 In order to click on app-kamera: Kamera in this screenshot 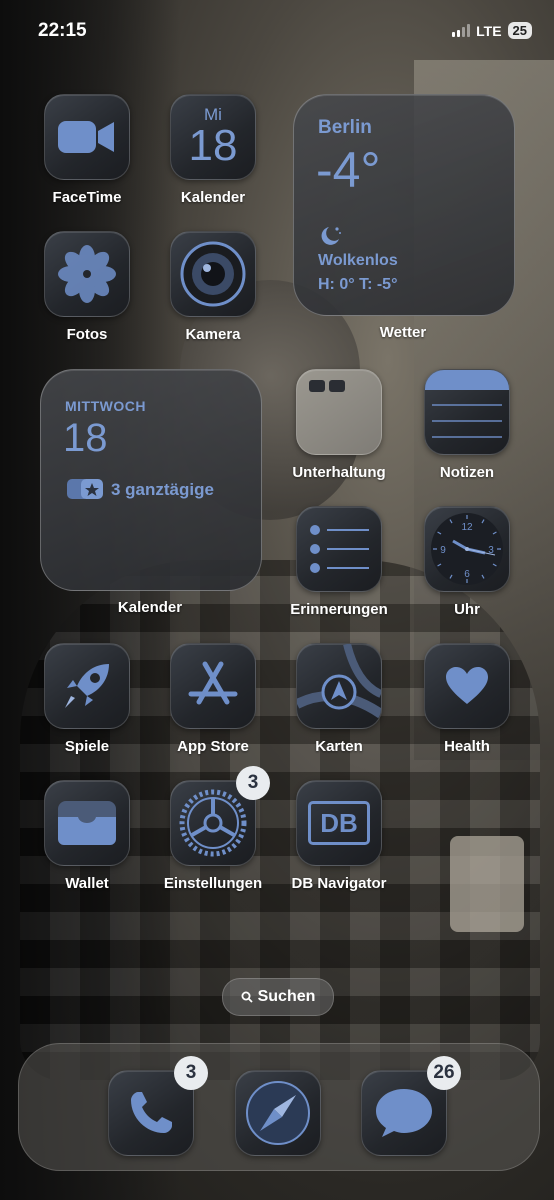, I will do `click(213, 287)`.